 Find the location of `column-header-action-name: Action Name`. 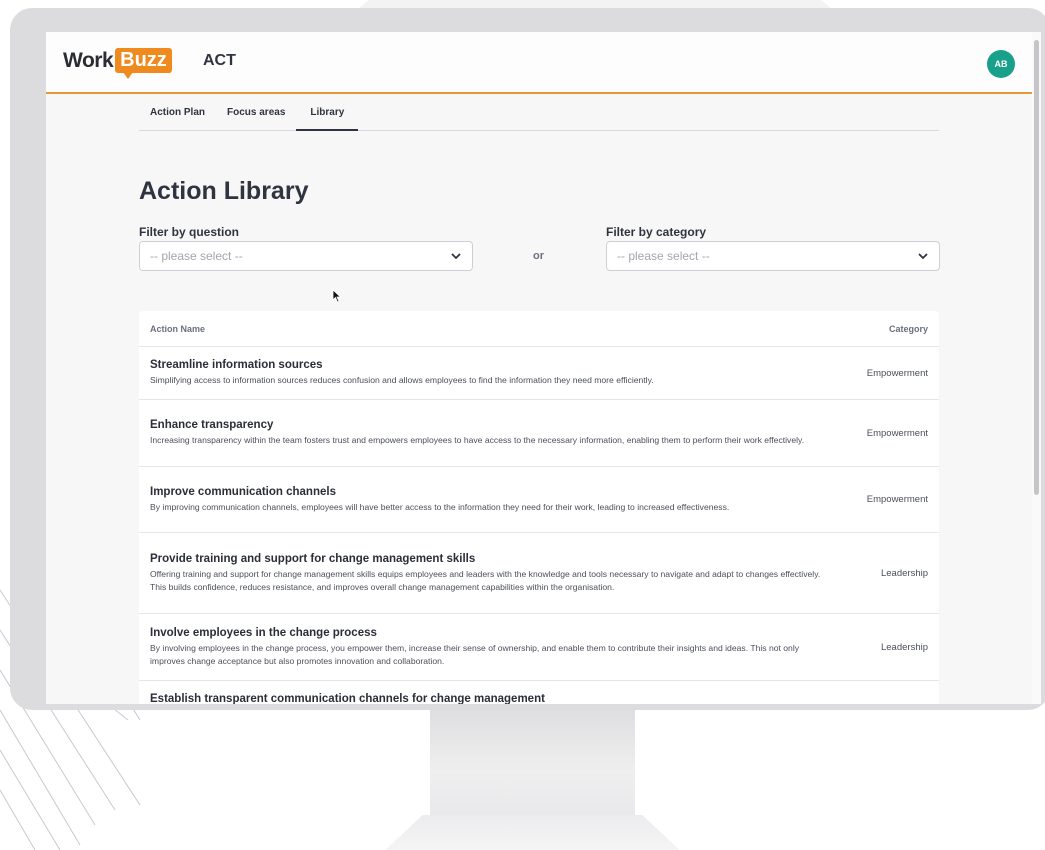

column-header-action-name: Action Name is located at coordinates (178, 328).